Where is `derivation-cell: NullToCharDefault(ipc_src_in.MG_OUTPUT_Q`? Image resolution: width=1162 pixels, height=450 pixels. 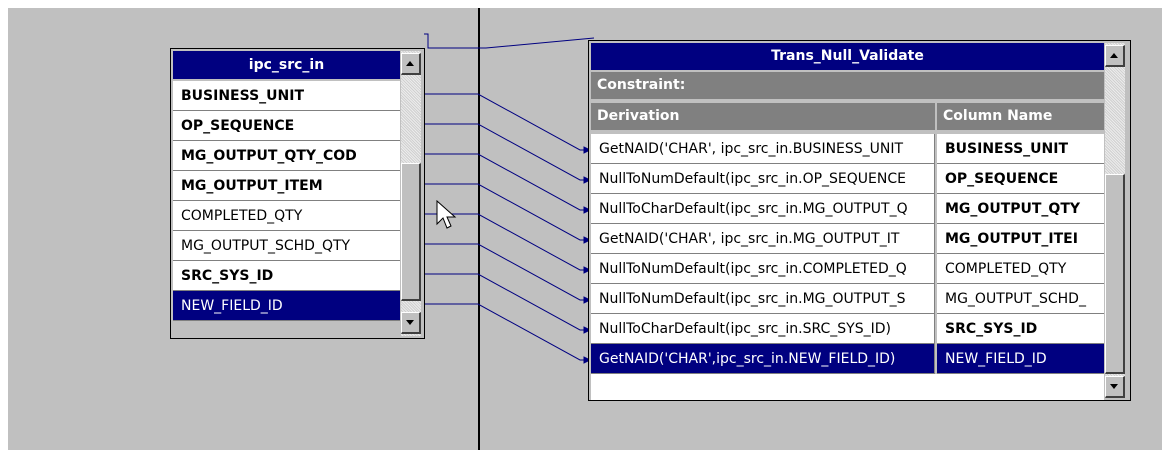
derivation-cell: NullToCharDefault(ipc_src_in.MG_OUTPUT_Q is located at coordinates (763, 209).